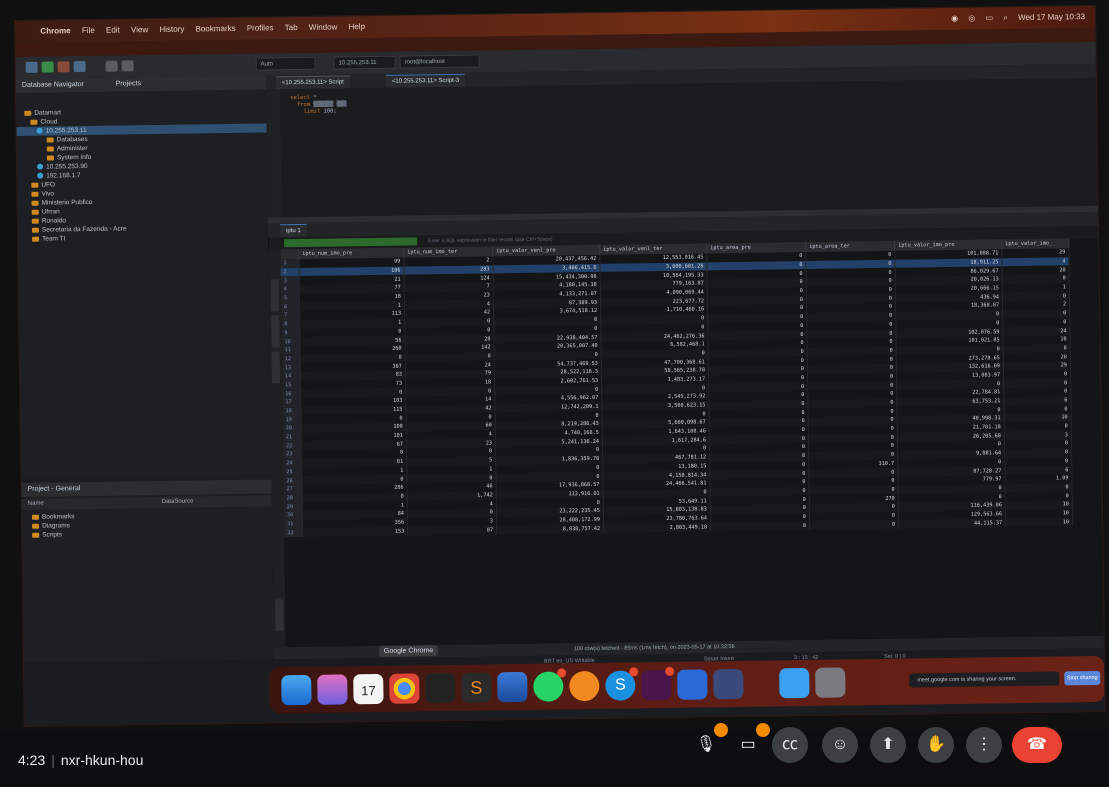  What do you see at coordinates (658, 683) in the screenshot?
I see `slack-icon` at bounding box center [658, 683].